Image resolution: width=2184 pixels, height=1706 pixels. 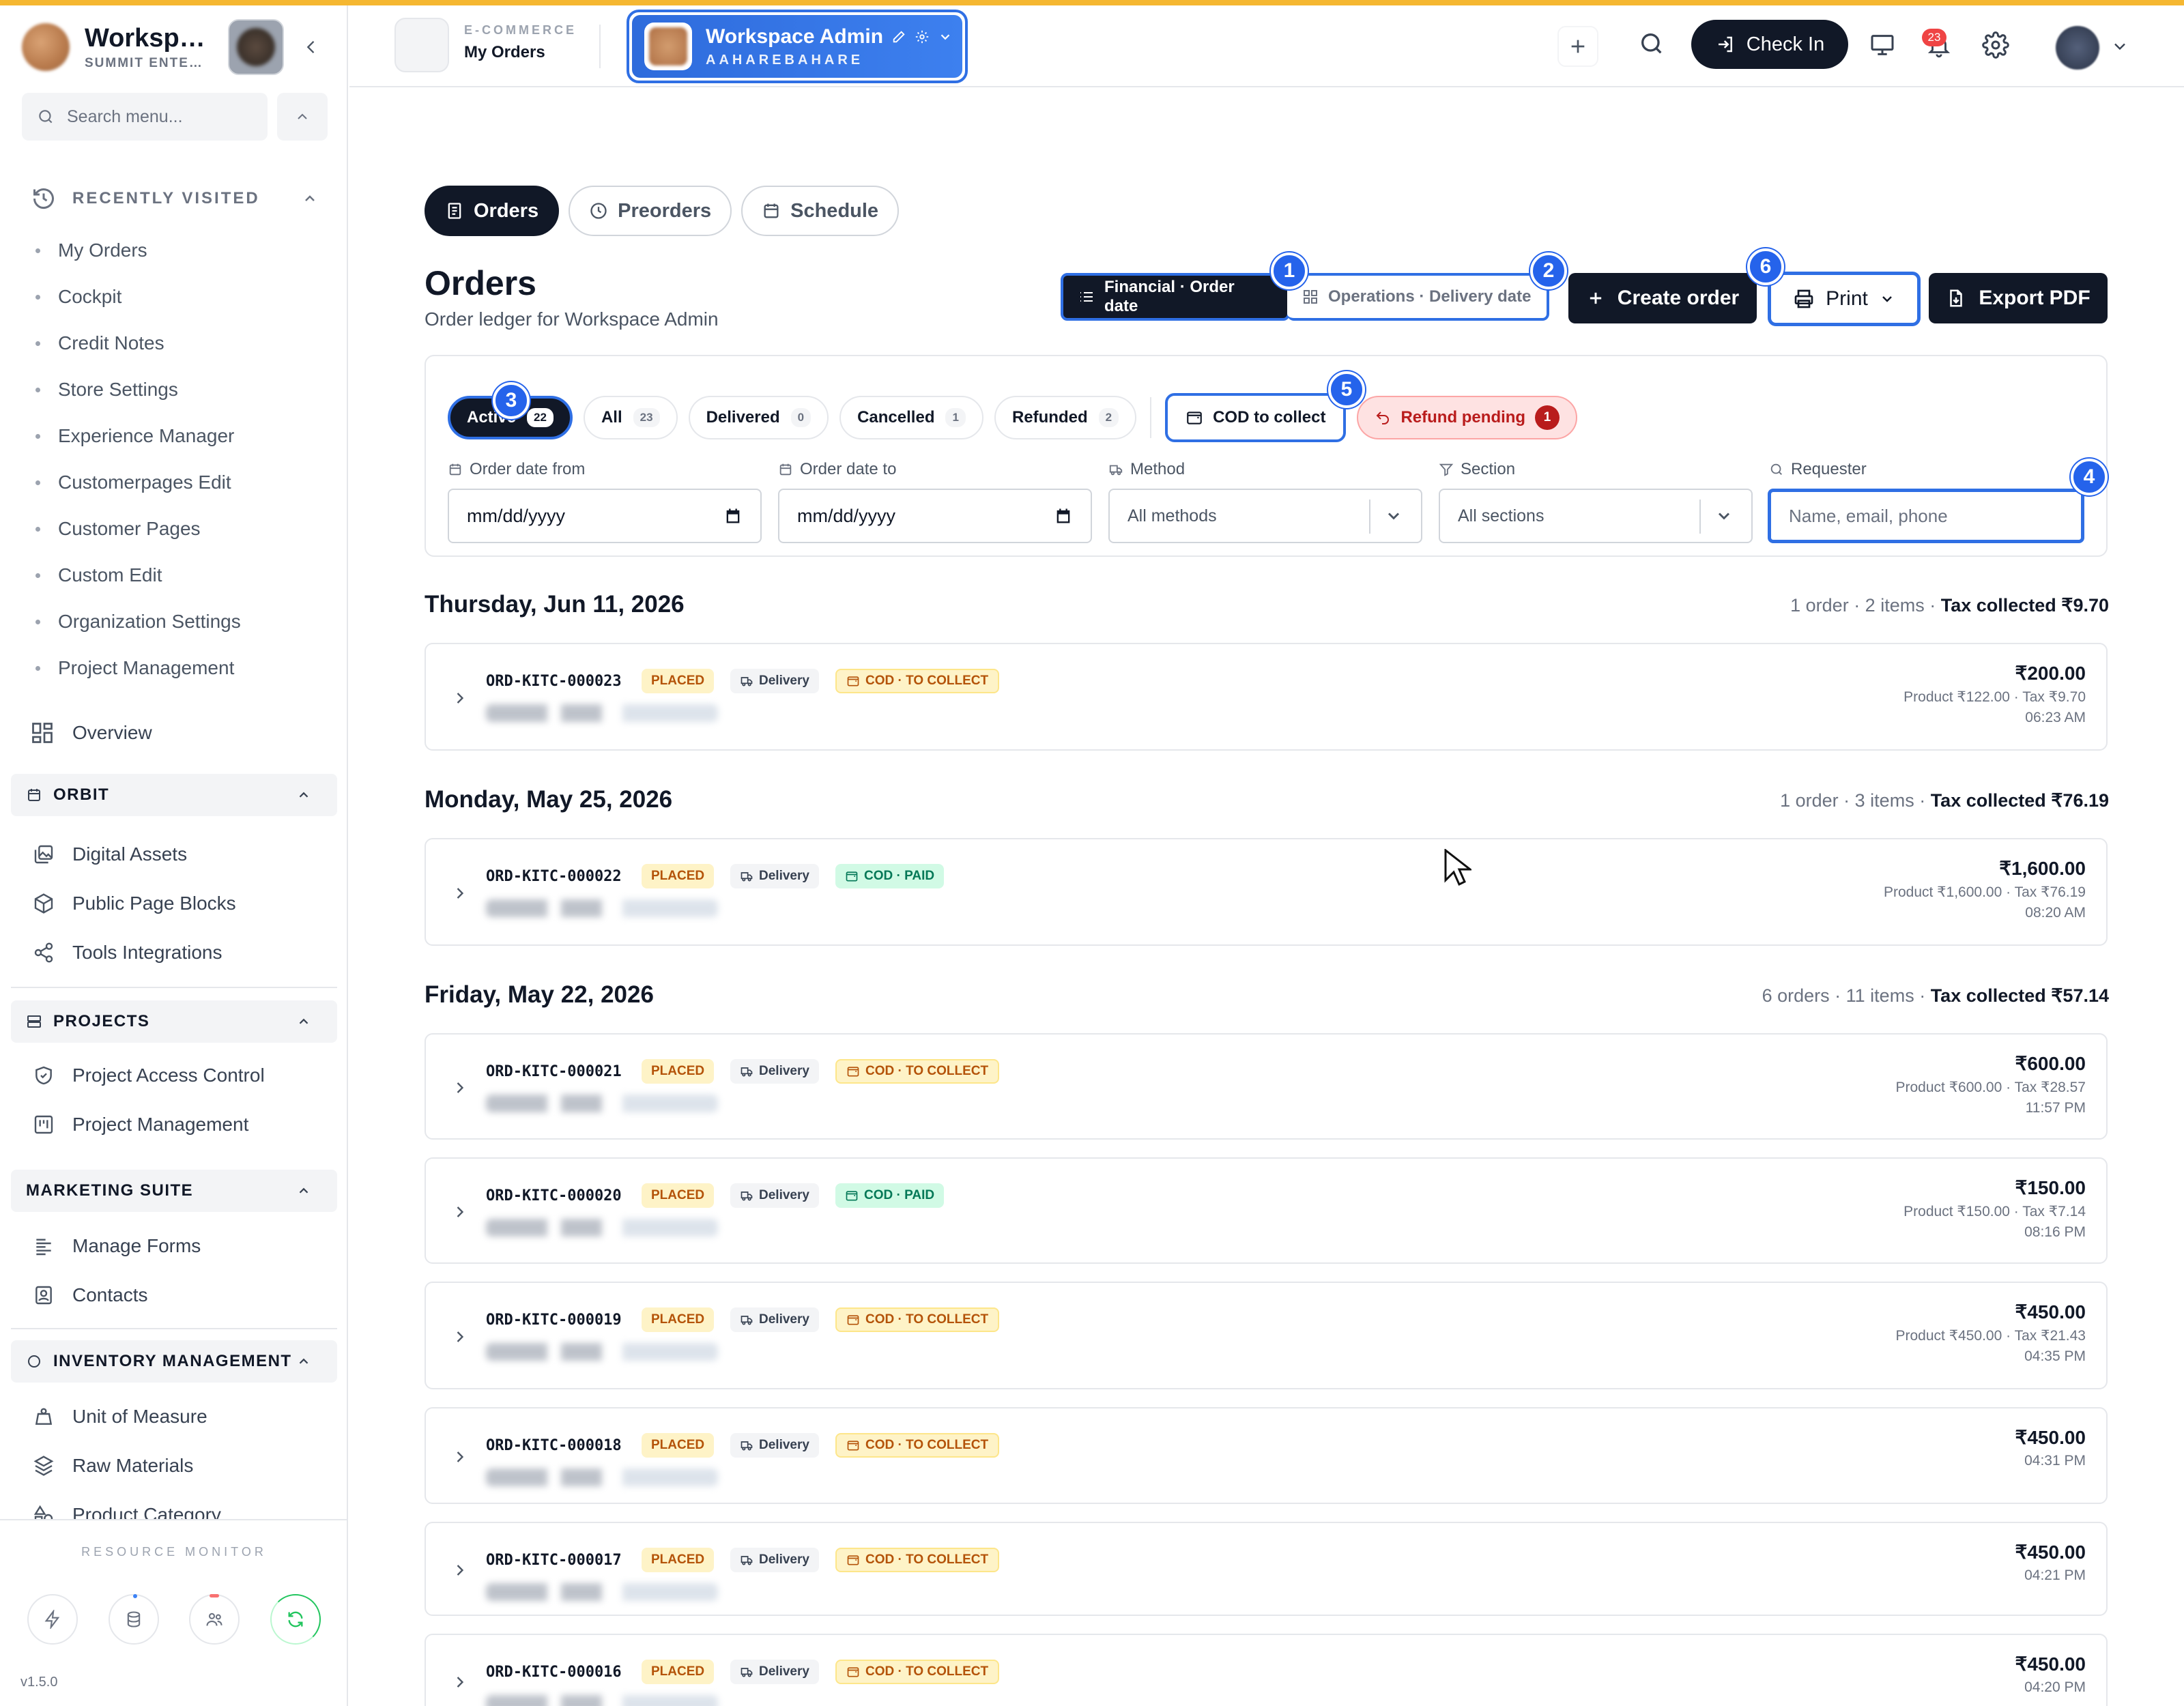 I want to click on recent-item: Experience Manager, so click(x=178, y=436).